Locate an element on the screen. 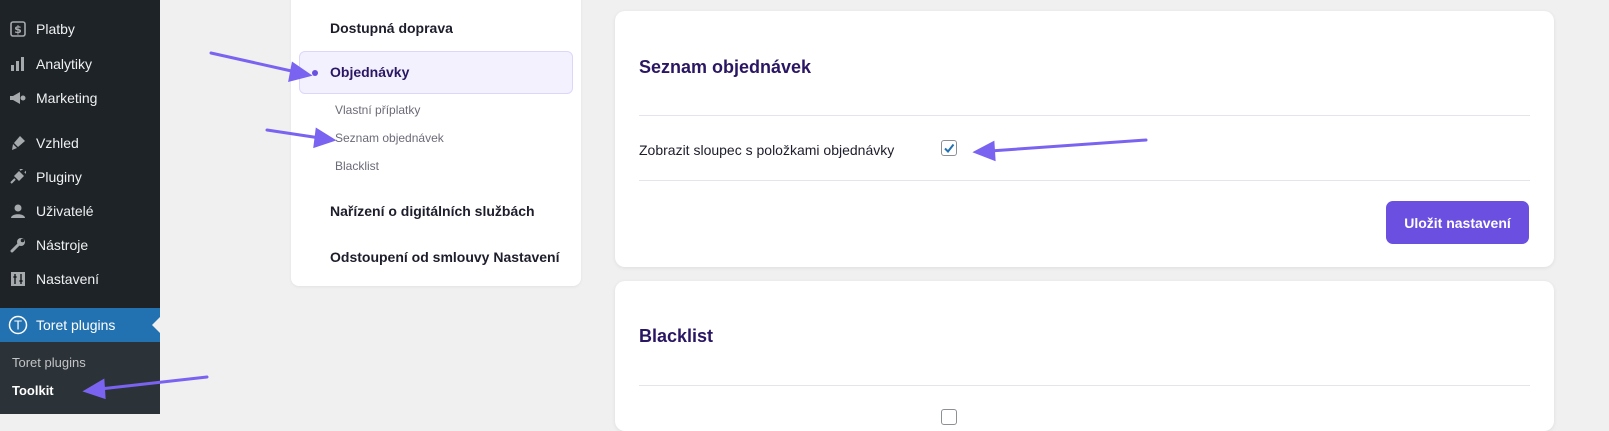 The width and height of the screenshot is (1609, 431). svg-text: T is located at coordinates (17, 326).